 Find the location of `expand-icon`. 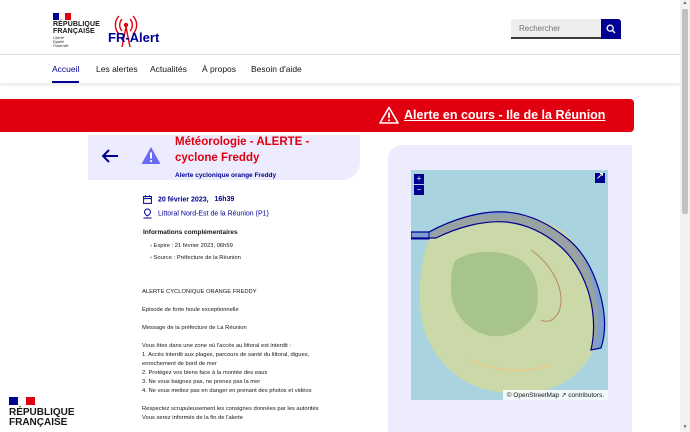

expand-icon is located at coordinates (600, 176).